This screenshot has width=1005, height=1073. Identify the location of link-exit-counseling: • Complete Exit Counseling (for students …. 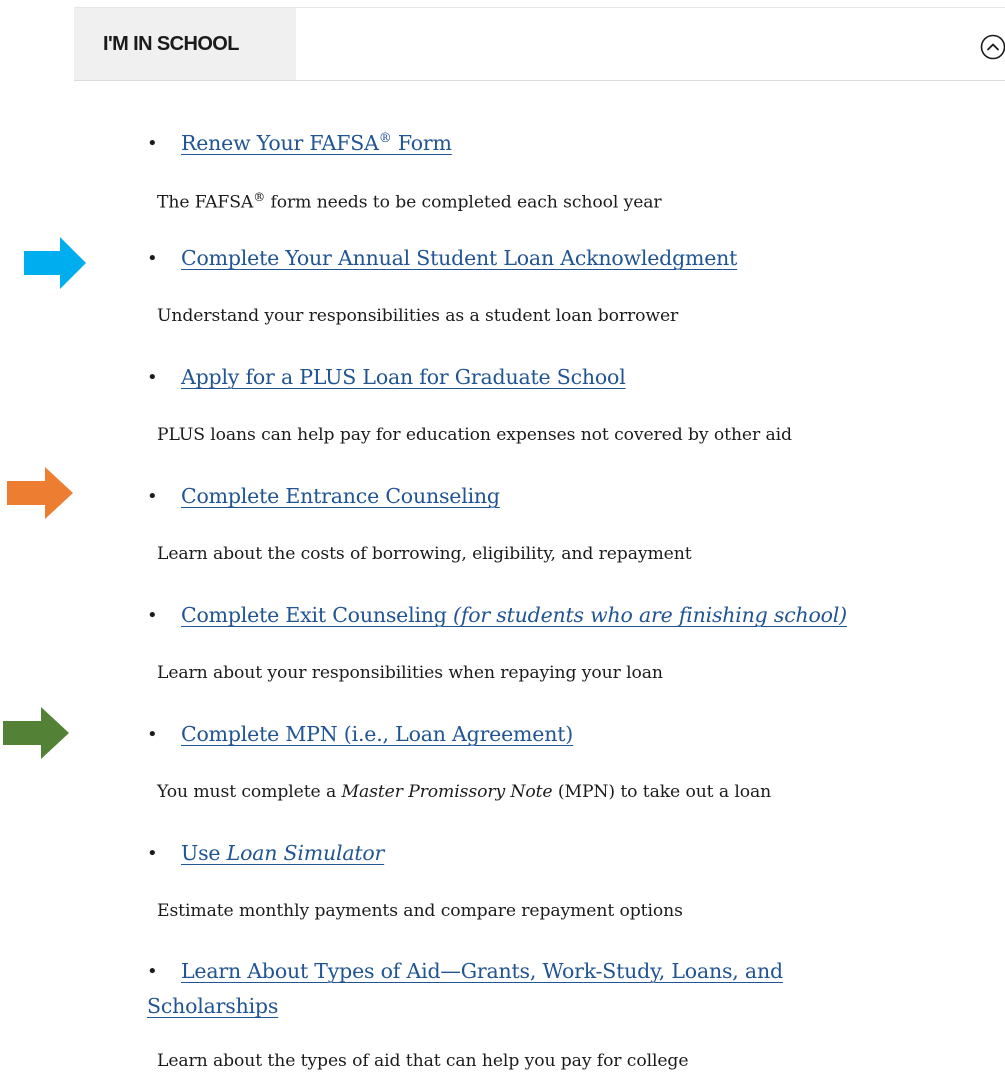
(497, 615).